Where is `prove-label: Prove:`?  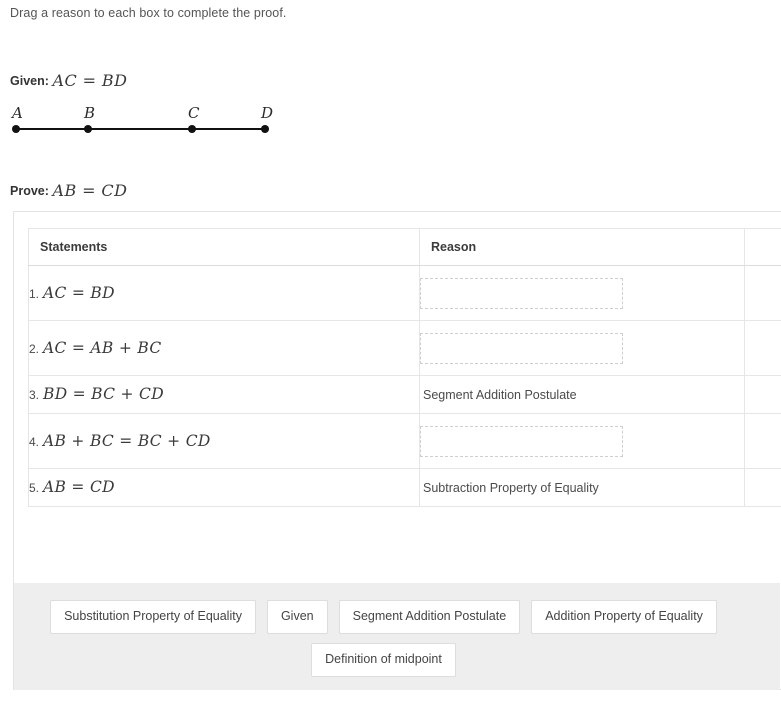 prove-label: Prove: is located at coordinates (29, 191).